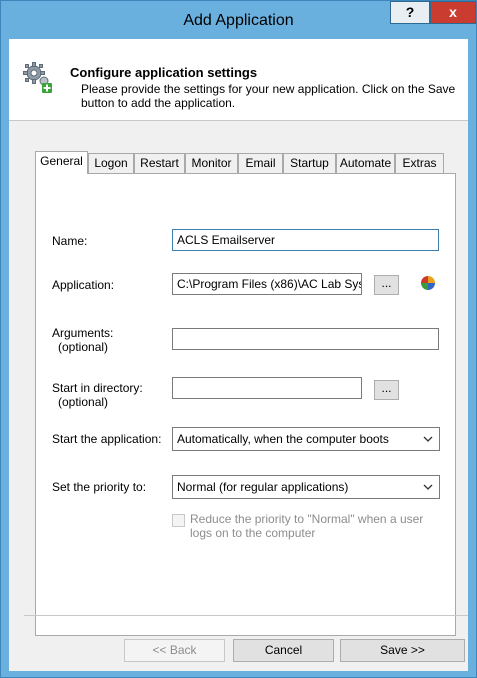 This screenshot has height=678, width=477. Describe the element at coordinates (238, 20) in the screenshot. I see `title-bar: Add Application ? x` at that location.